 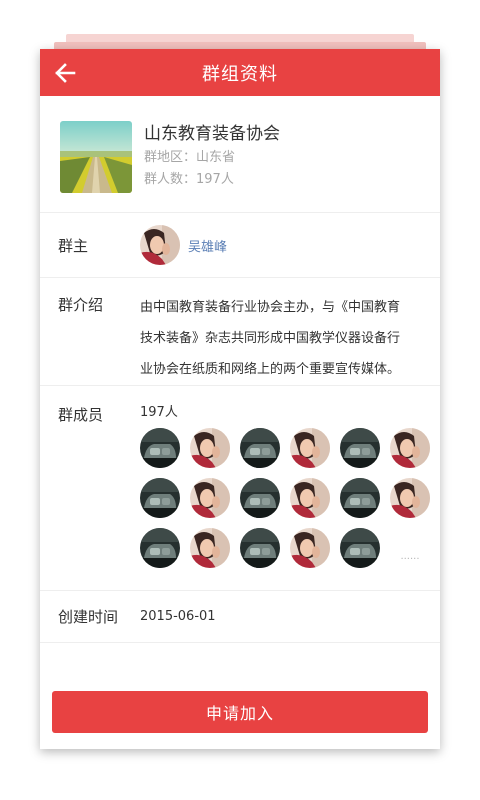 What do you see at coordinates (240, 712) in the screenshot?
I see `join-group-button: 申请加入` at bounding box center [240, 712].